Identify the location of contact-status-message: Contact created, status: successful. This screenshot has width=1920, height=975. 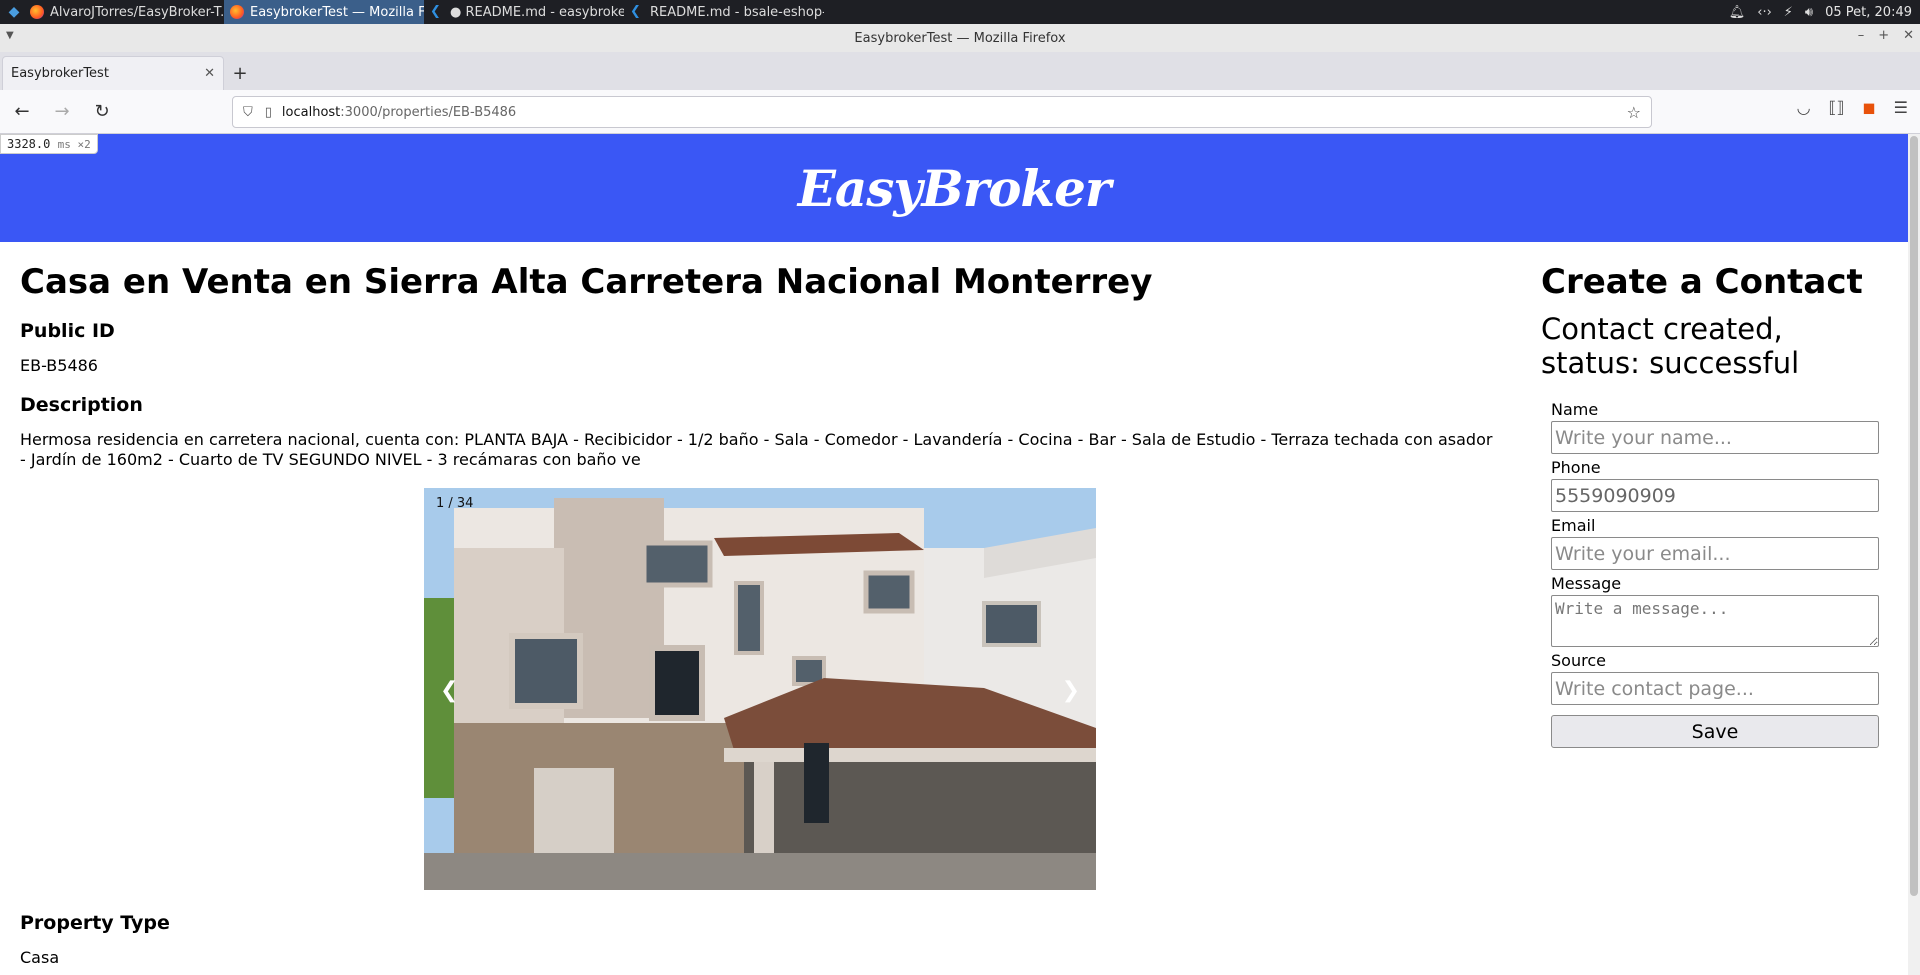
(1670, 346).